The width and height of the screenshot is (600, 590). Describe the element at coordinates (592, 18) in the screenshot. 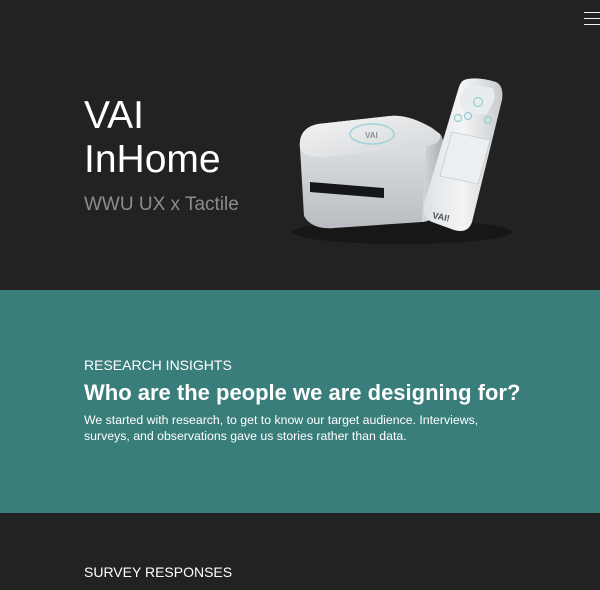

I see `hamburger-menu-icon` at that location.